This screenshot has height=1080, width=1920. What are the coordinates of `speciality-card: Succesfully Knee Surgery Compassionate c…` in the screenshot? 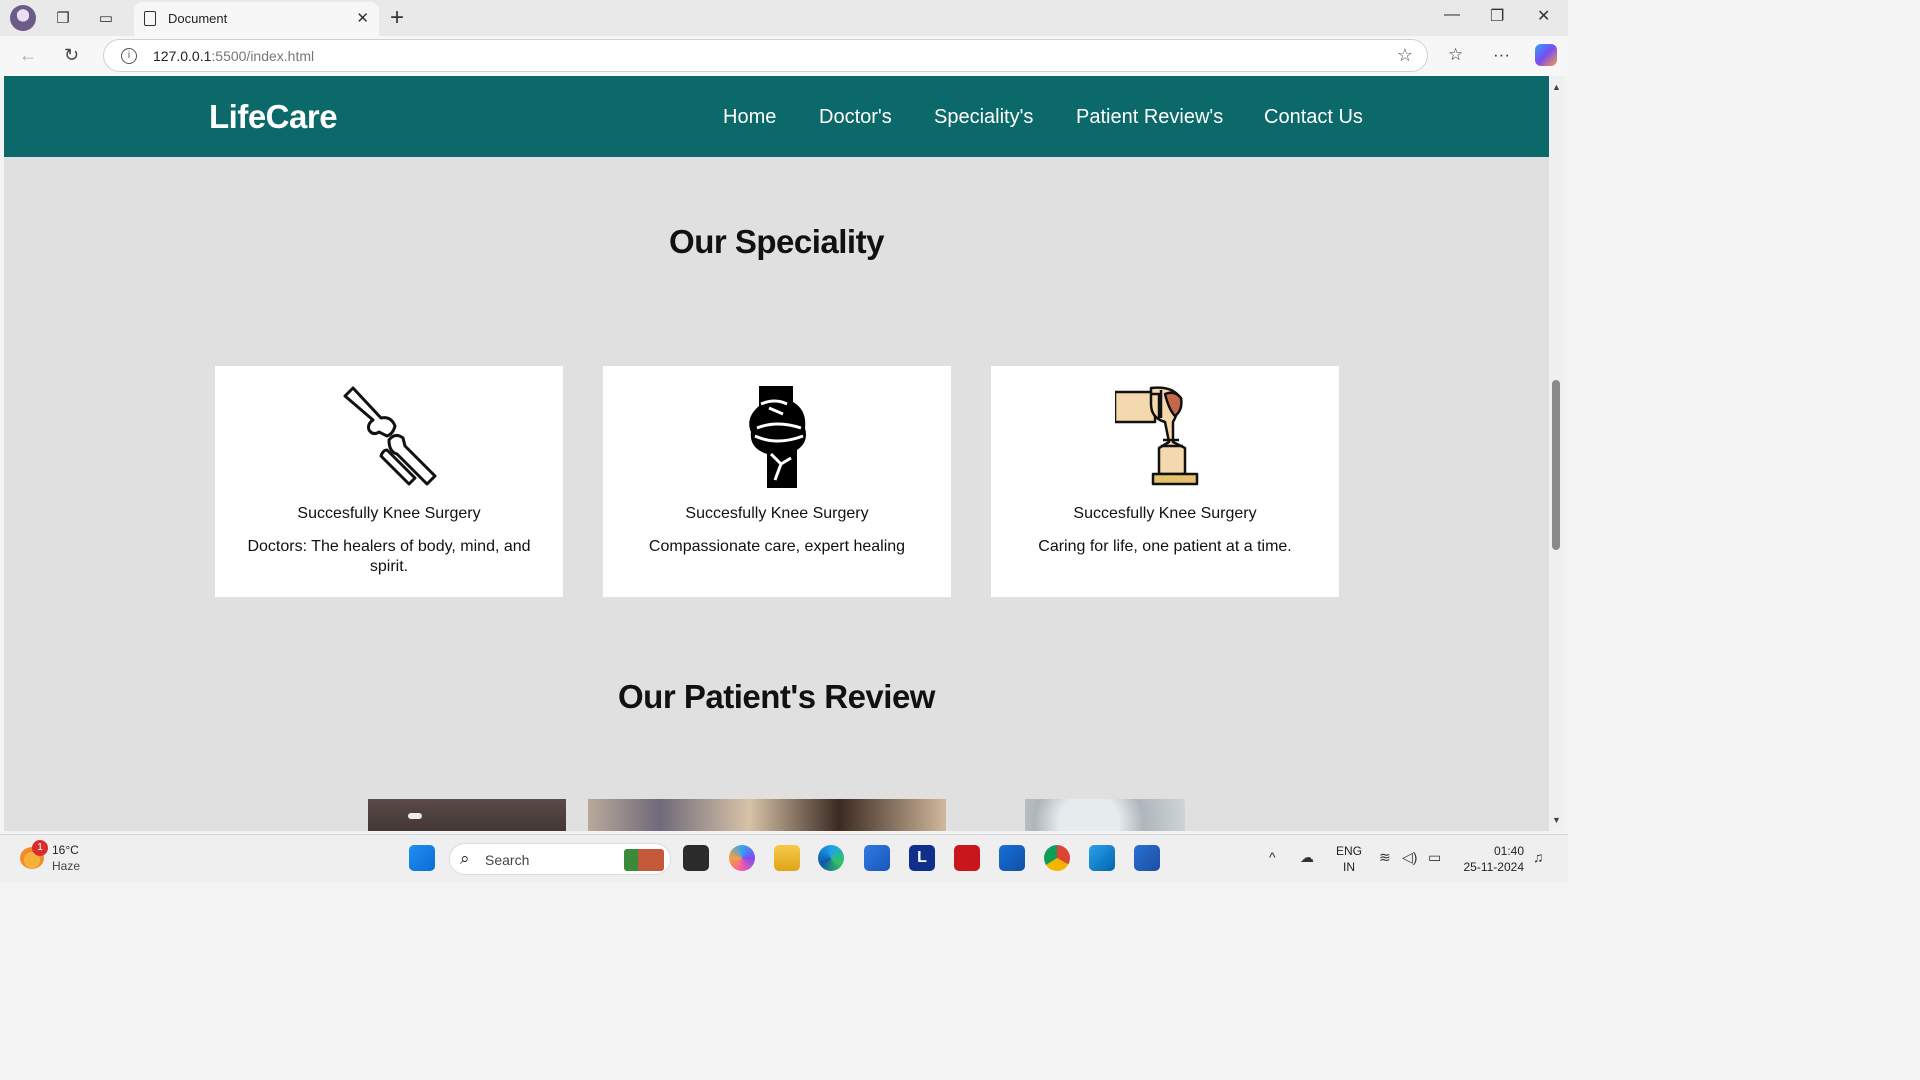 It's located at (777, 481).